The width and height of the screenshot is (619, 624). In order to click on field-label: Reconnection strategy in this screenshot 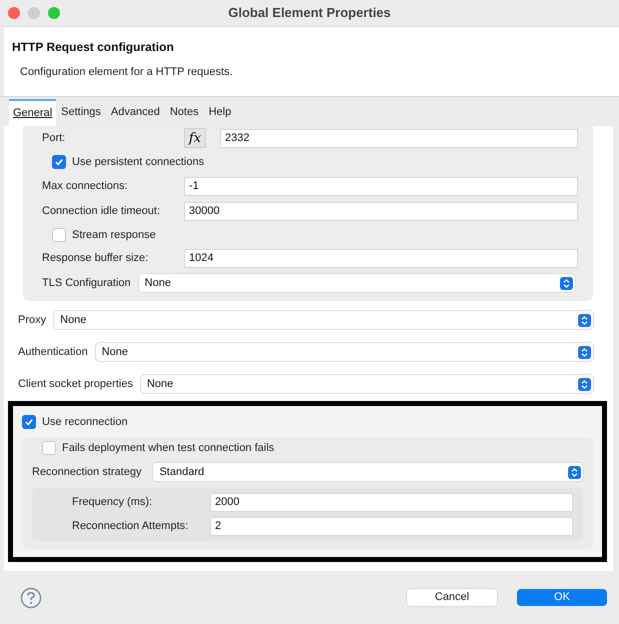, I will do `click(87, 472)`.